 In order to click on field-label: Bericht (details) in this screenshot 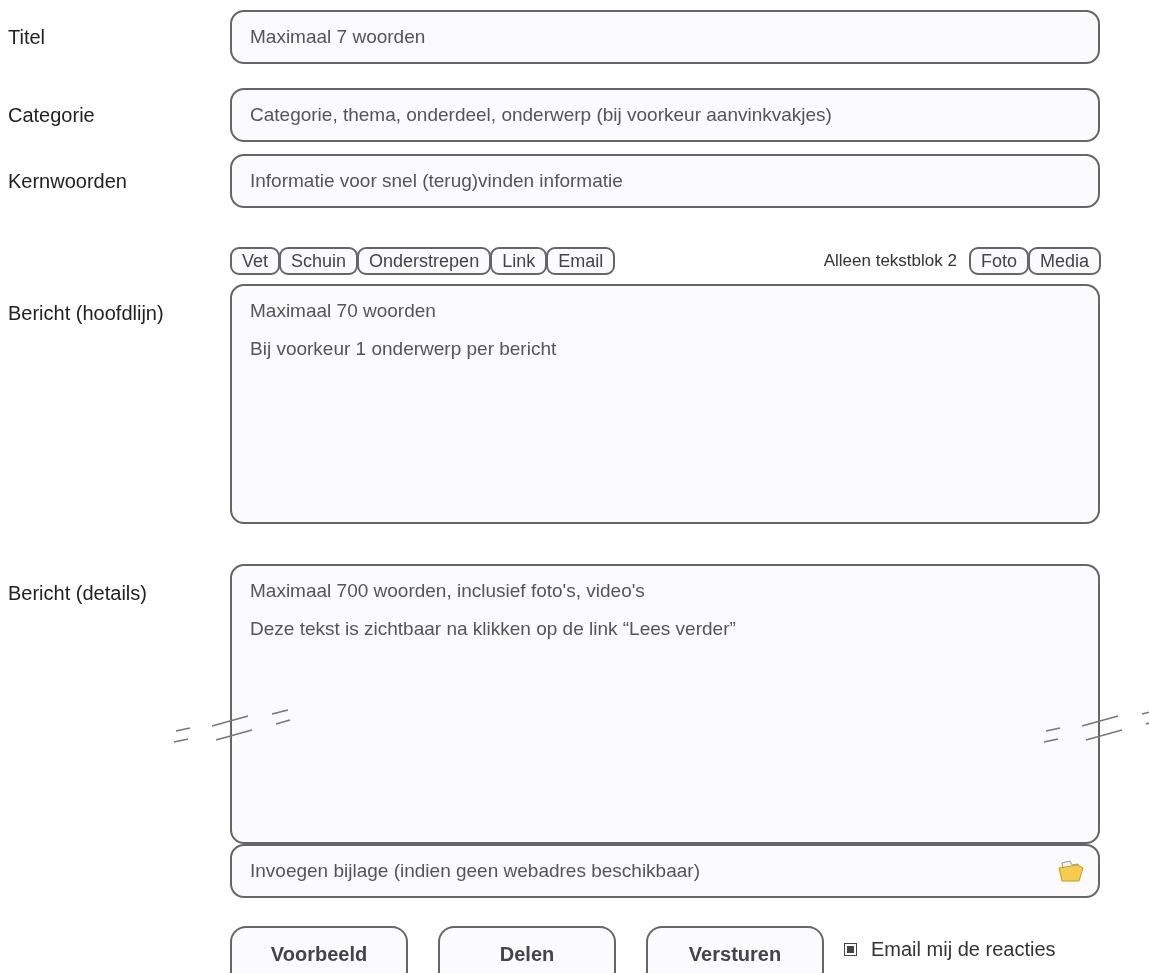, I will do `click(78, 593)`.